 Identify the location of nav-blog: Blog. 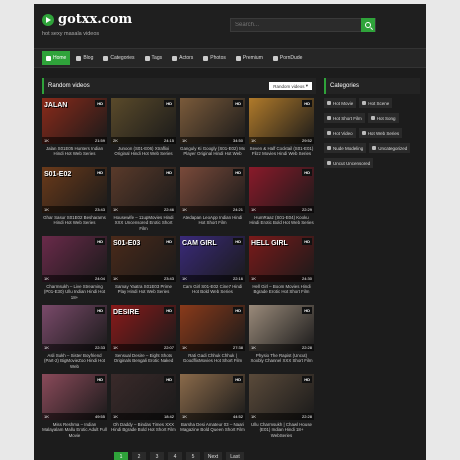
(84, 58).